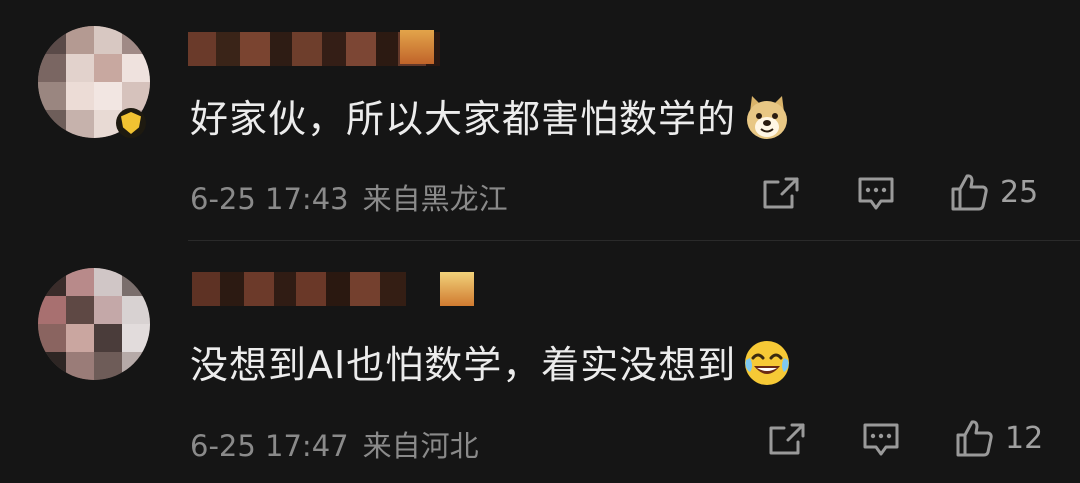 Image resolution: width=1080 pixels, height=483 pixels. Describe the element at coordinates (269, 199) in the screenshot. I see `comment-date: 6-25 17:43` at that location.